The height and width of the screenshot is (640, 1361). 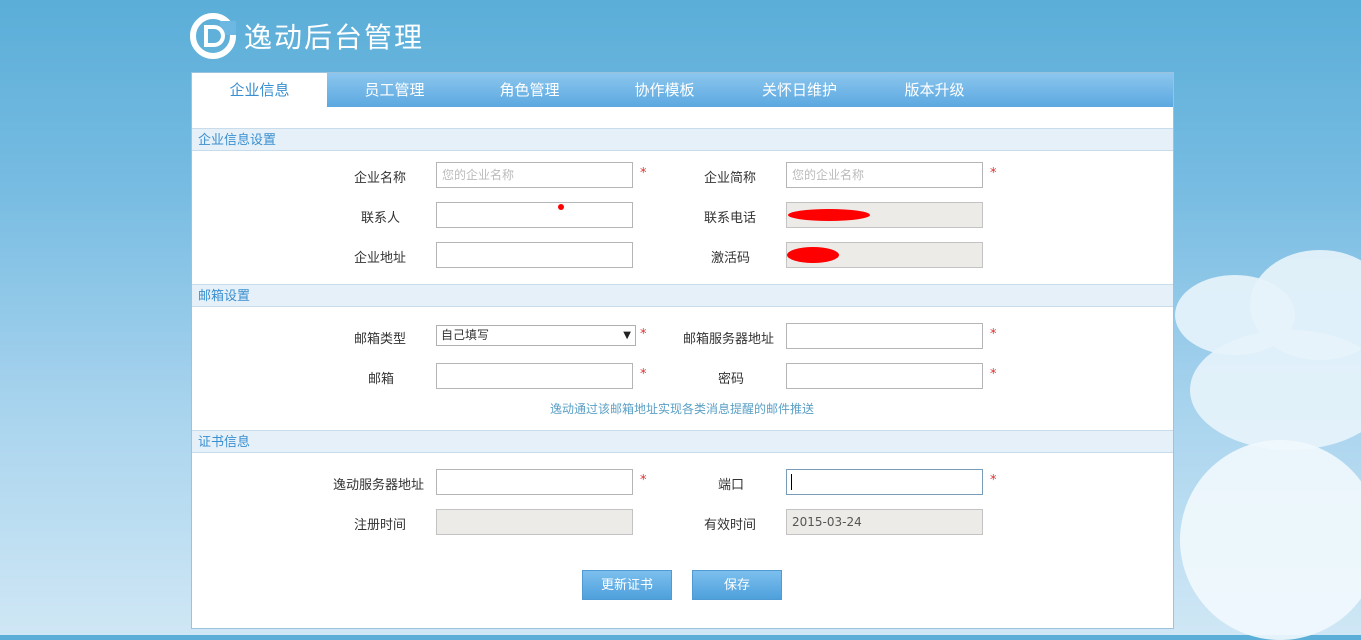 What do you see at coordinates (379, 485) in the screenshot?
I see `server-address-label: 逸动服务器地址` at bounding box center [379, 485].